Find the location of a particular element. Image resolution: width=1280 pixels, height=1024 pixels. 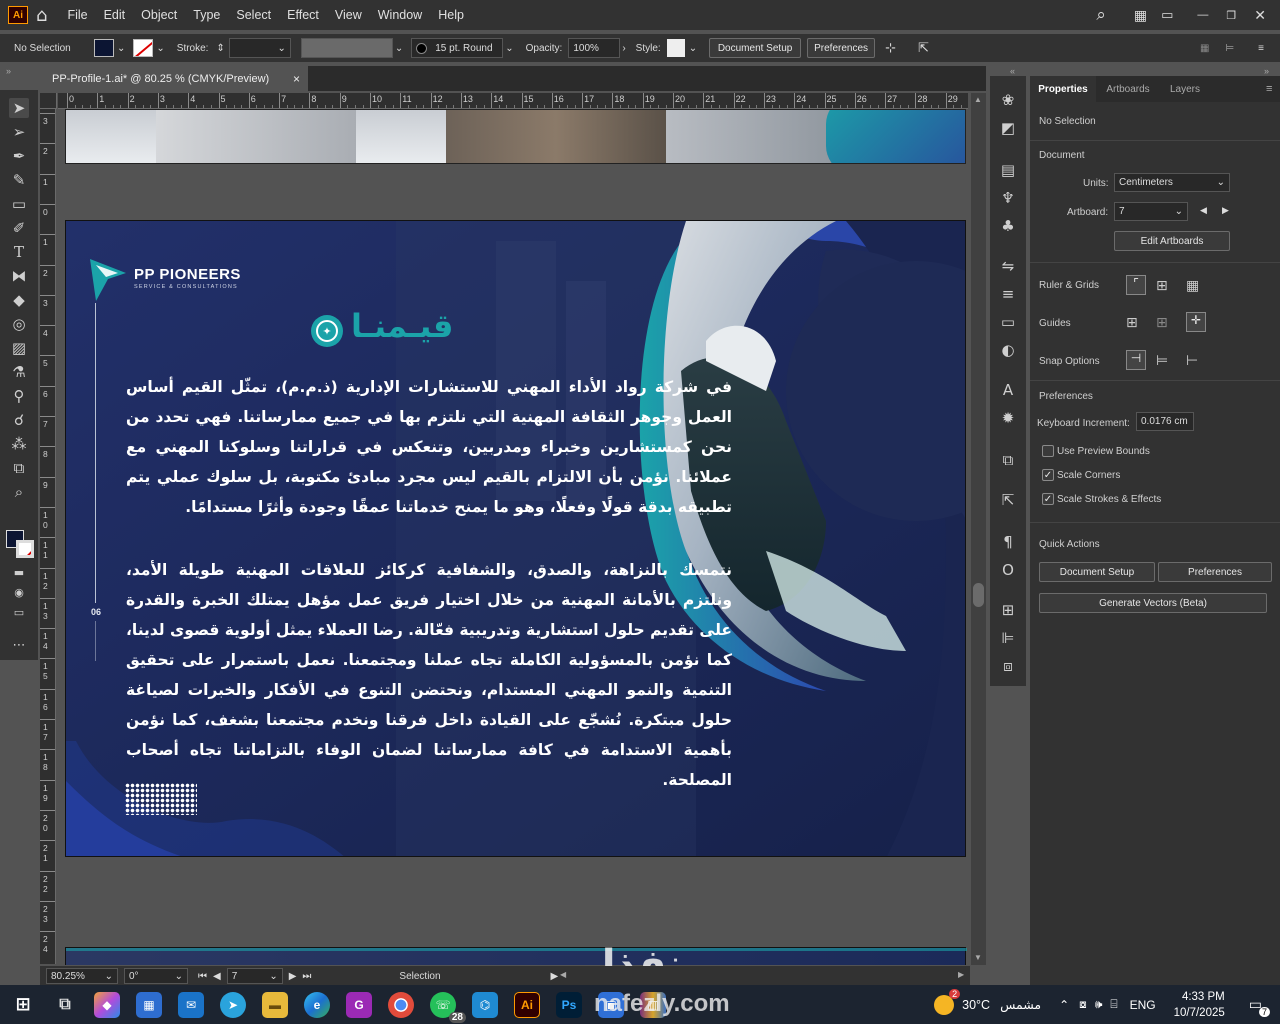

eraser-tool-icon: ◆ is located at coordinates (19, 300).